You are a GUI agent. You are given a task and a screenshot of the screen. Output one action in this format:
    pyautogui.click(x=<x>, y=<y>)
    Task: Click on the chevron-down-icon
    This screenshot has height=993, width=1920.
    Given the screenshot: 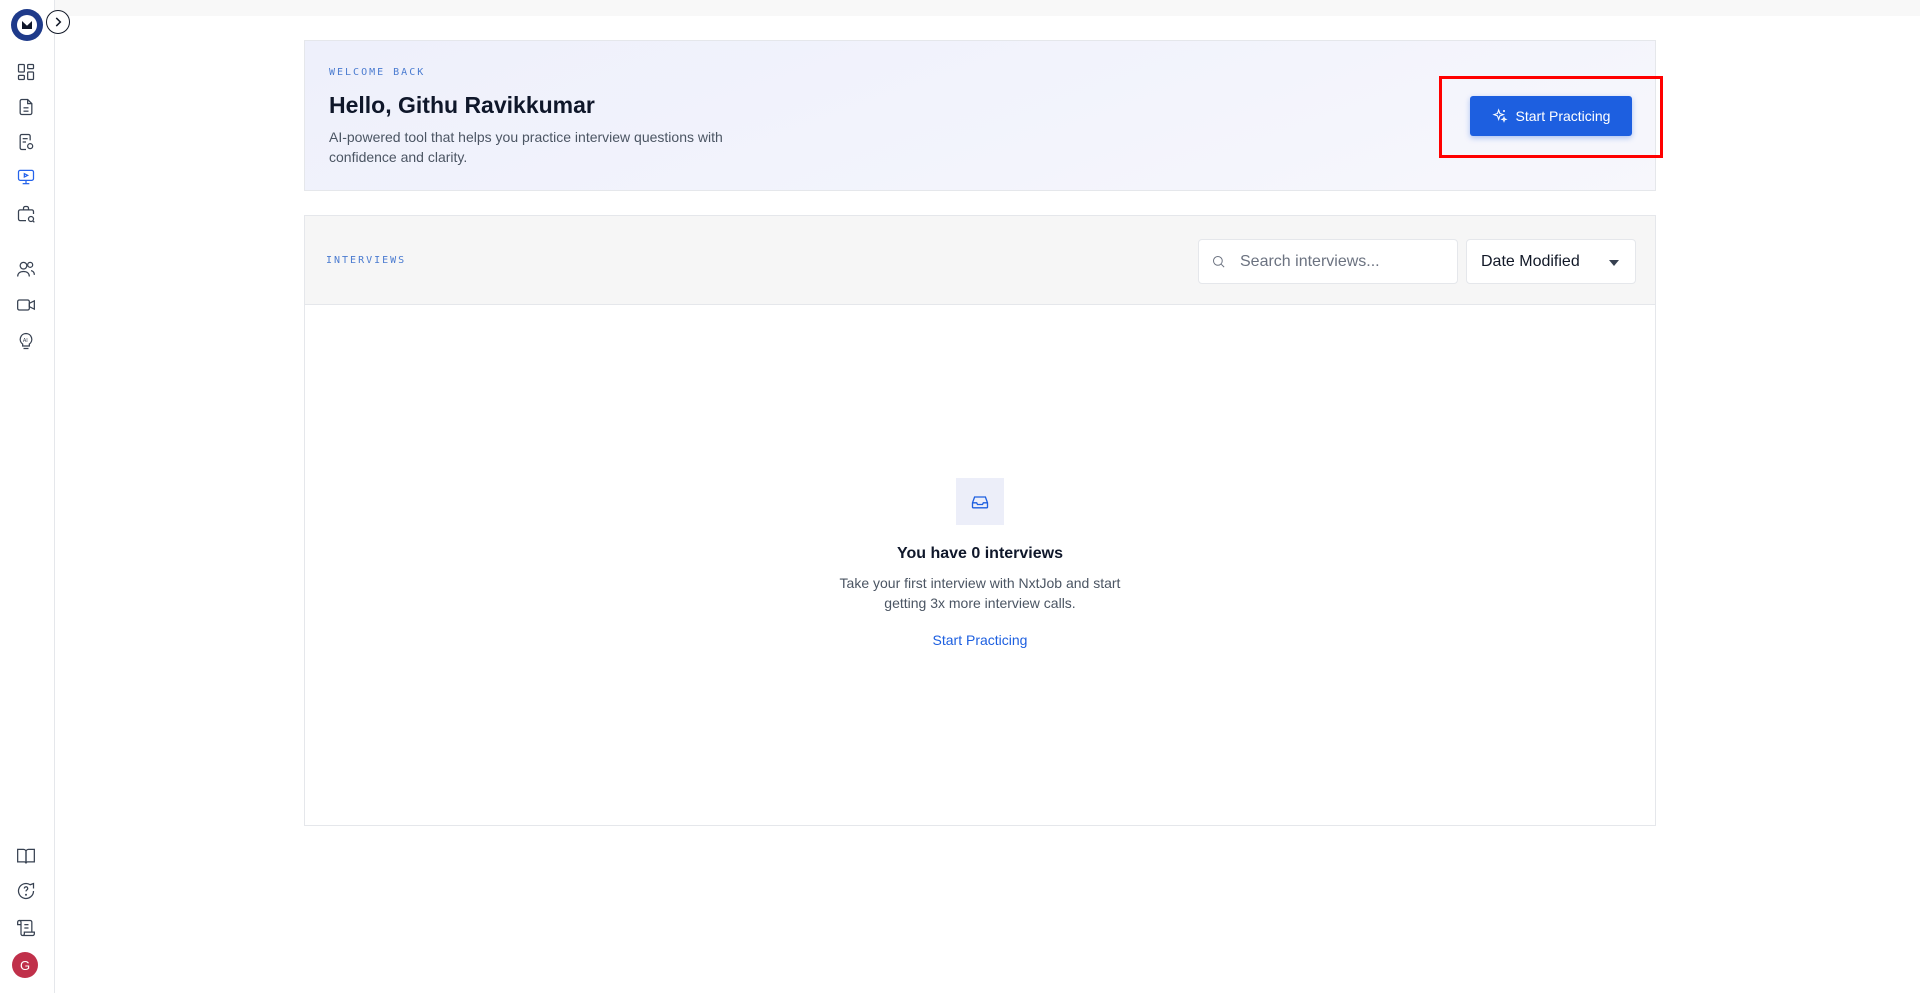 What is the action you would take?
    pyautogui.click(x=1614, y=263)
    